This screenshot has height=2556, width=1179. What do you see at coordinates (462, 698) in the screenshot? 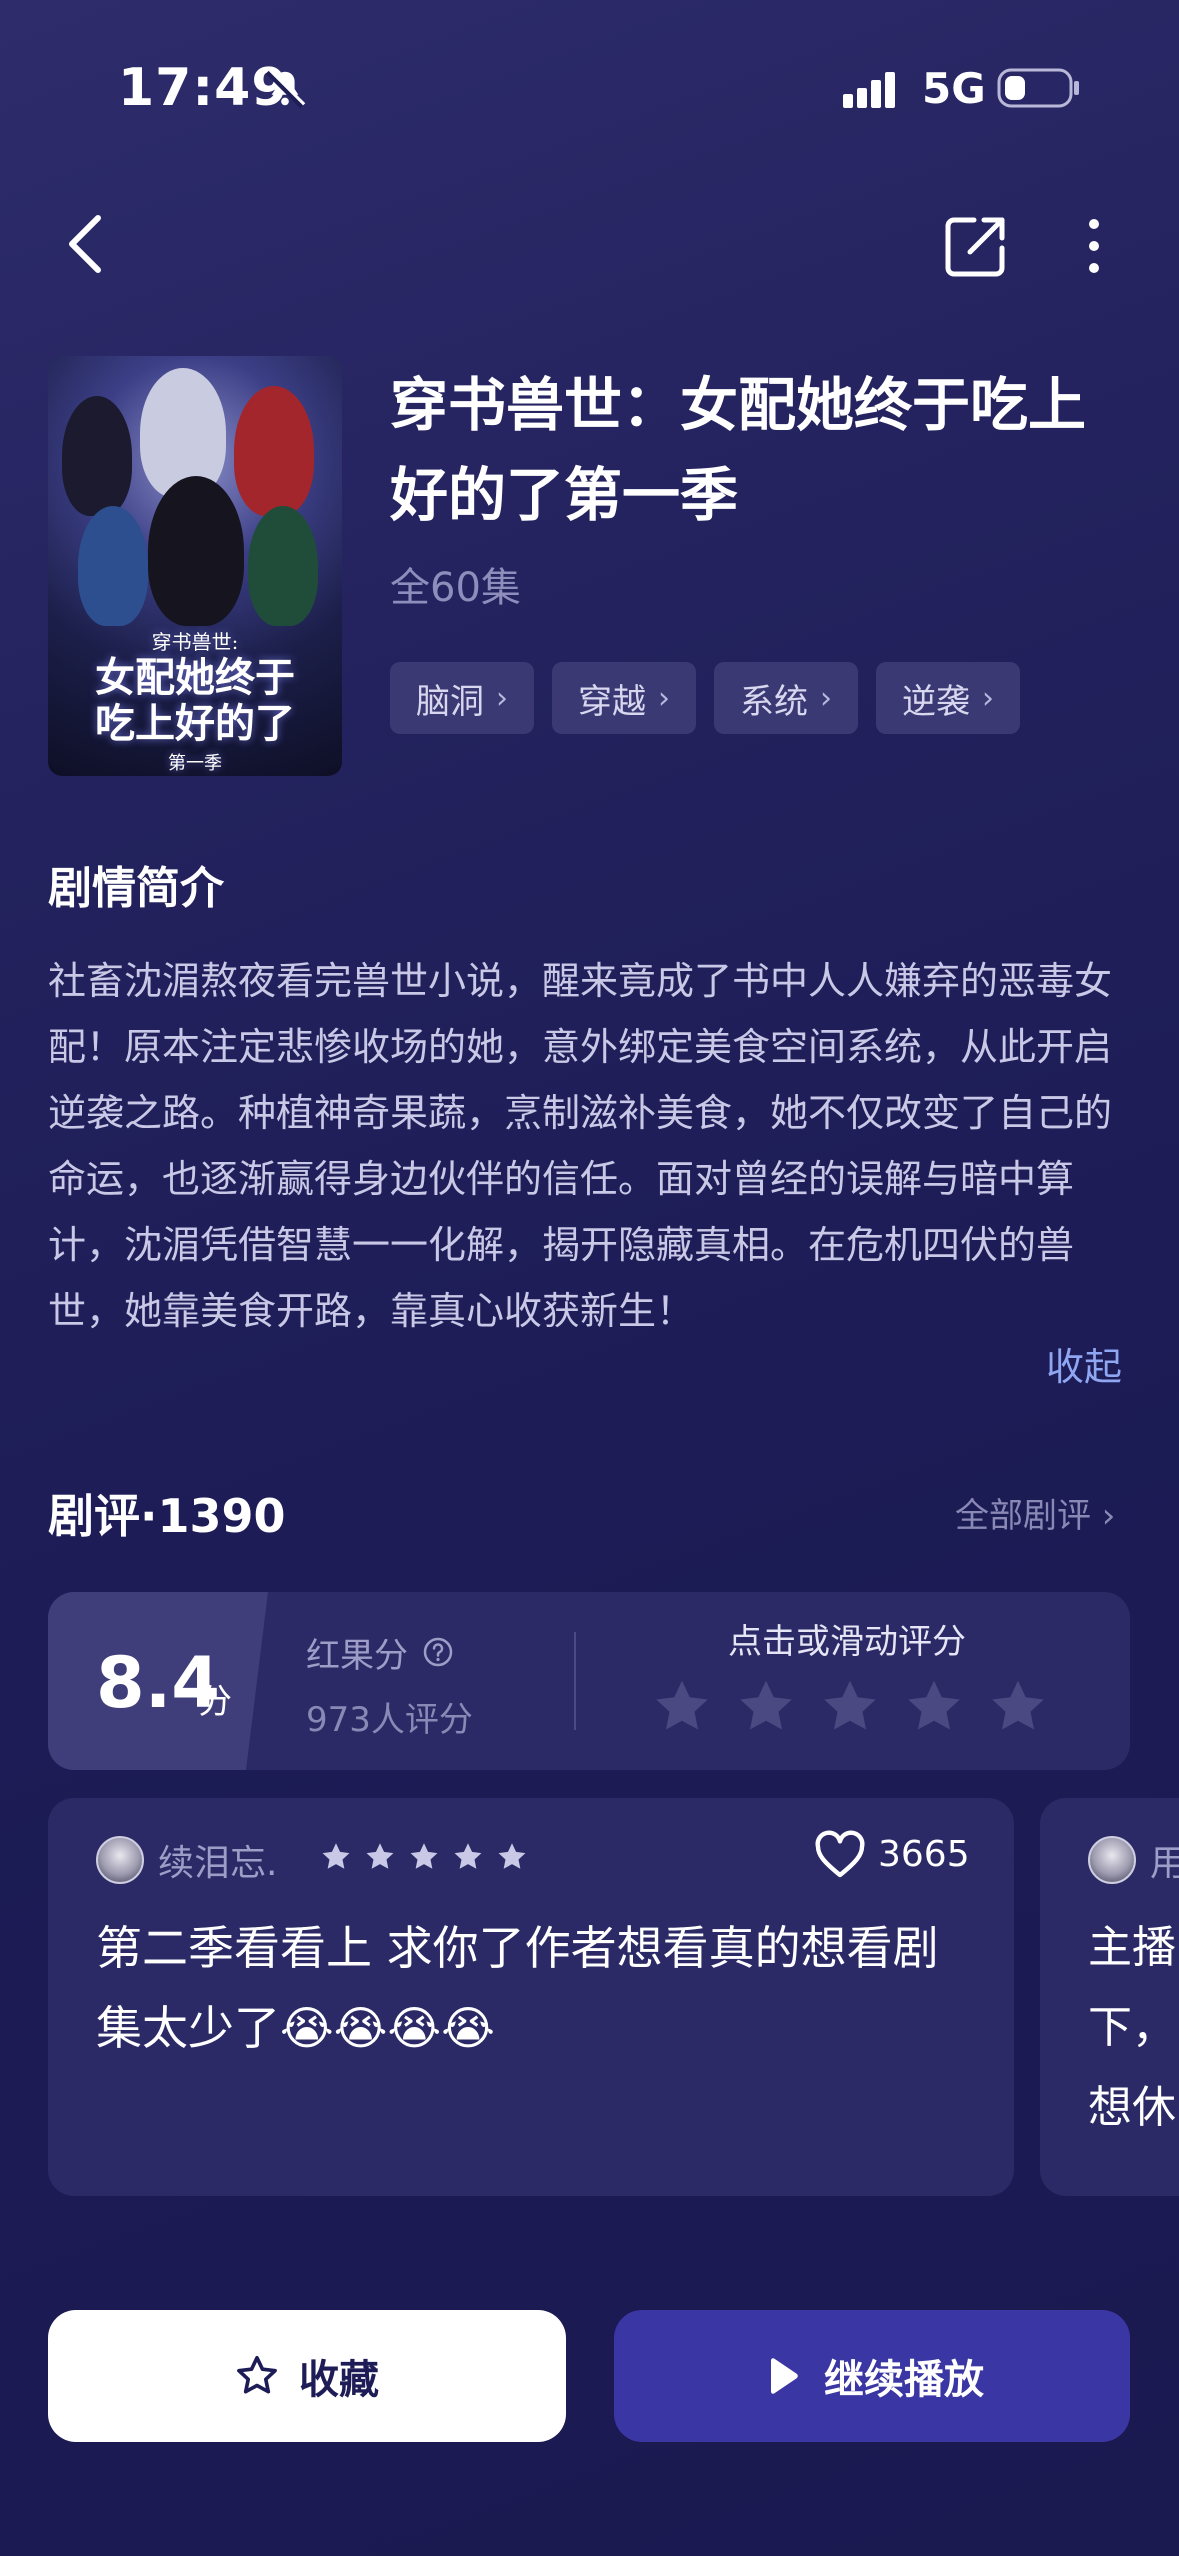
I see `tag-chip: 脑洞 ›` at bounding box center [462, 698].